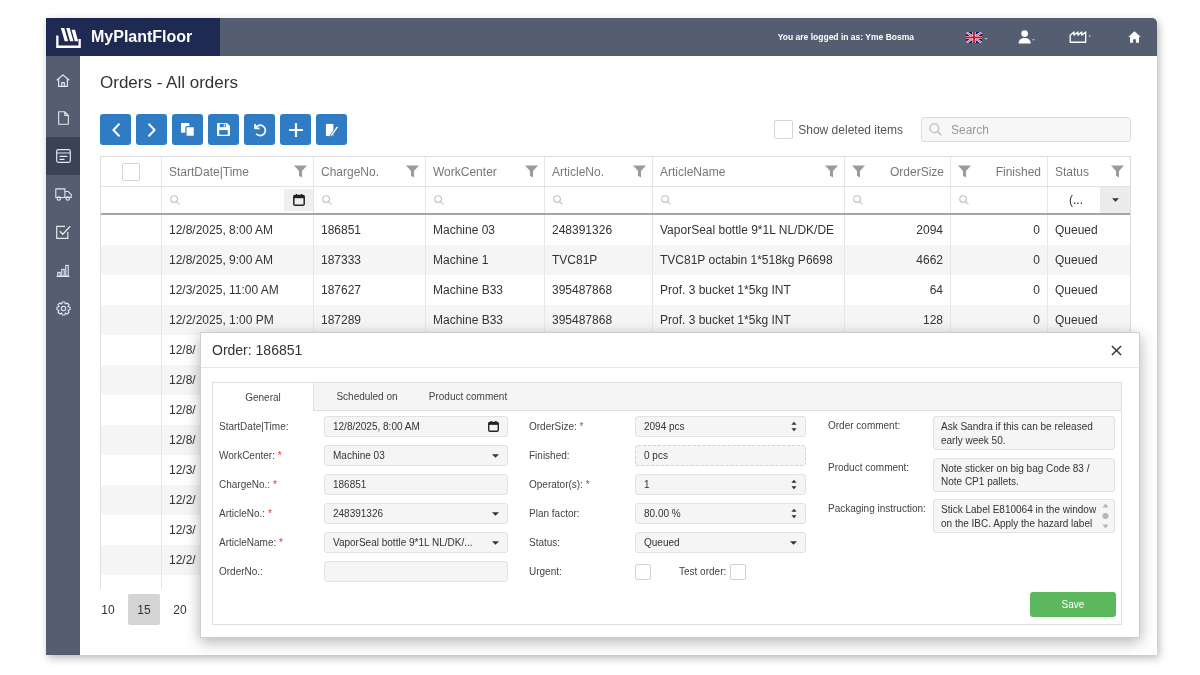  I want to click on chevron-right-icon, so click(151, 129).